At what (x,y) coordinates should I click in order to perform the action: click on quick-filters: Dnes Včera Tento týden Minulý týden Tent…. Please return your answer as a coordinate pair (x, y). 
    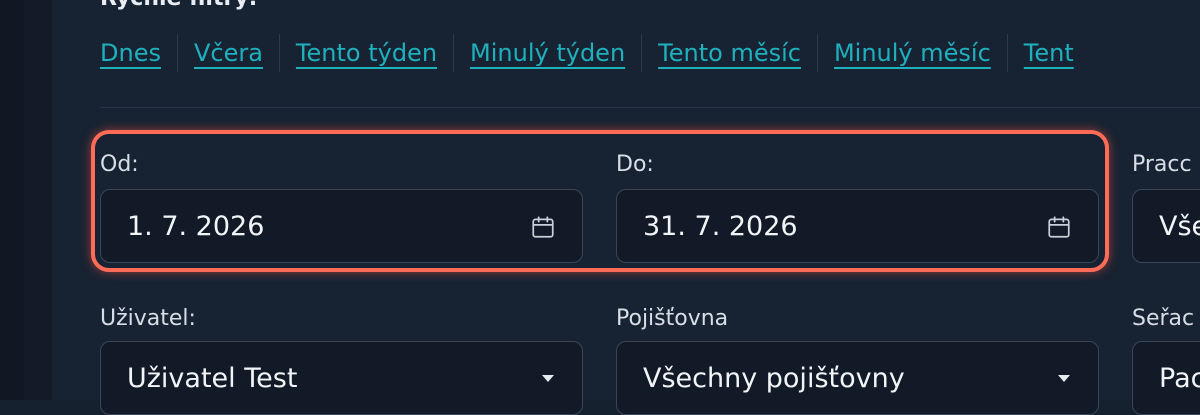
    Looking at the image, I should click on (587, 53).